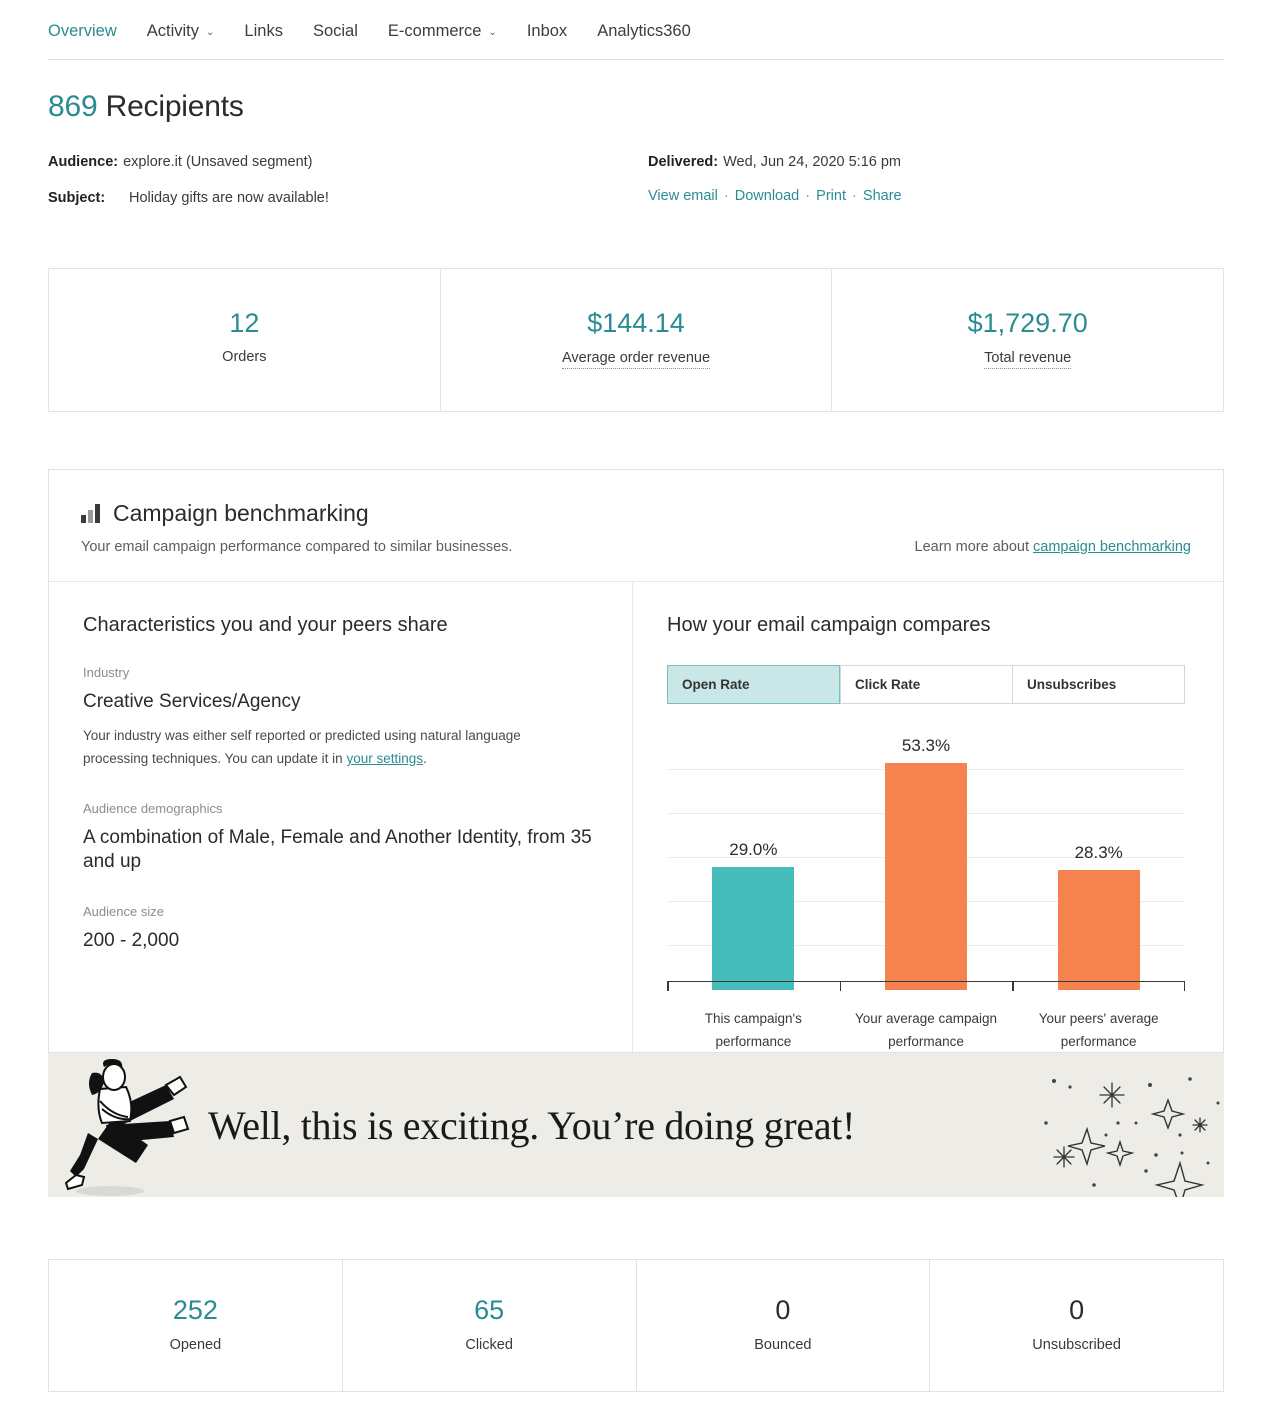 The image size is (1272, 1422). Describe the element at coordinates (195, 1310) in the screenshot. I see `stat-opened-value: 252` at that location.